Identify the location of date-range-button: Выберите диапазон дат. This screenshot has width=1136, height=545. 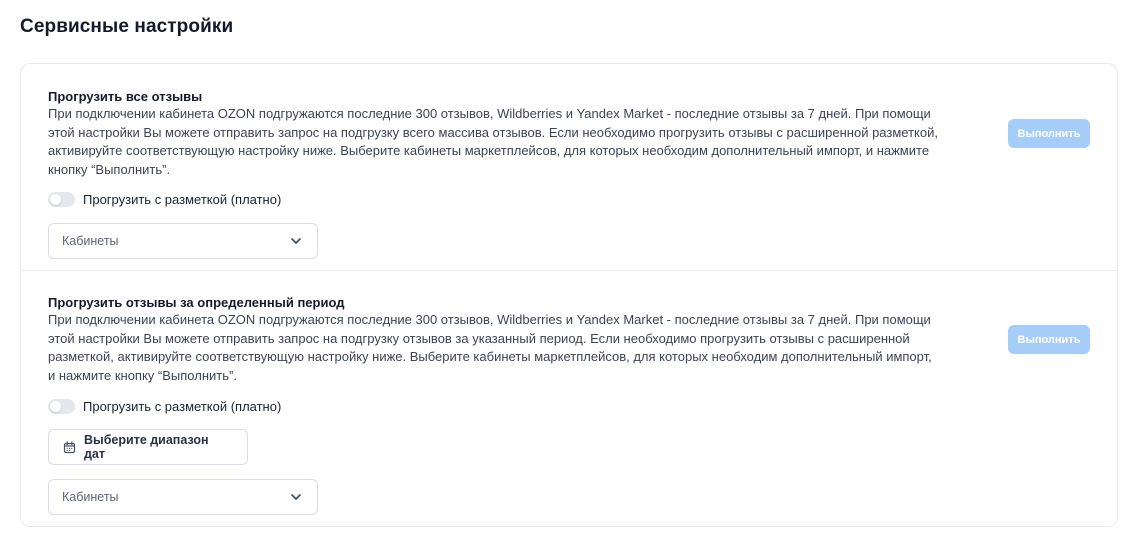
(148, 447).